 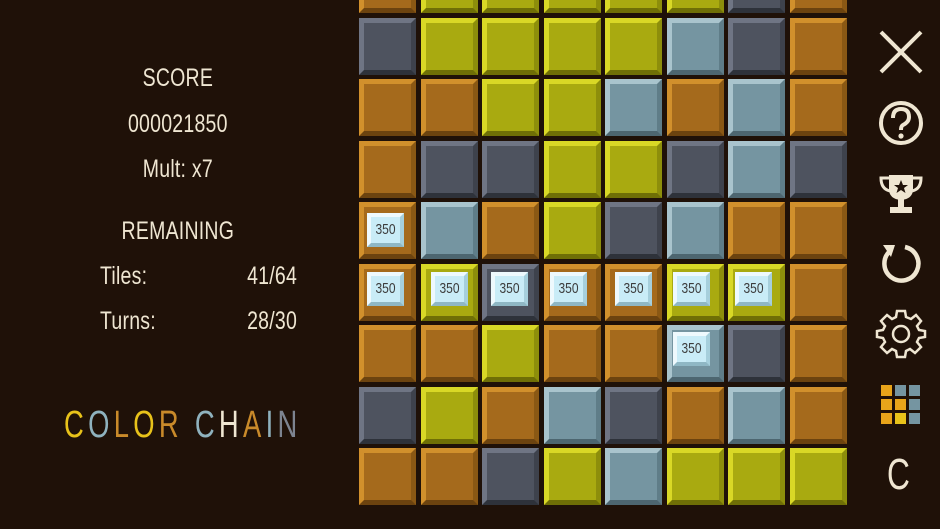 I want to click on tiles-value: 41/64, so click(x=272, y=276).